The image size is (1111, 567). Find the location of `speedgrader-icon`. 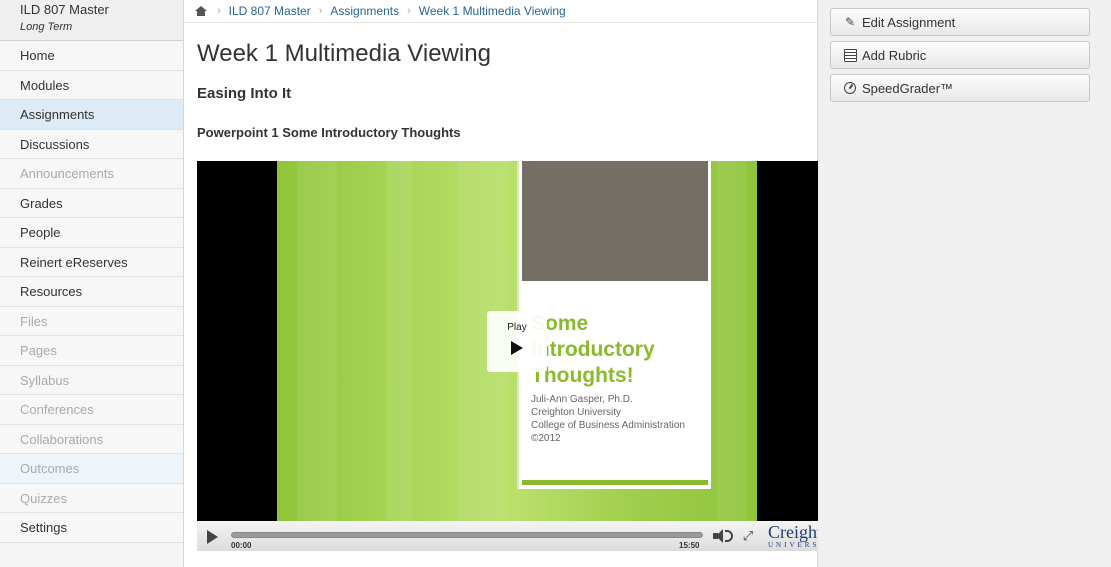

speedgrader-icon is located at coordinates (850, 88).